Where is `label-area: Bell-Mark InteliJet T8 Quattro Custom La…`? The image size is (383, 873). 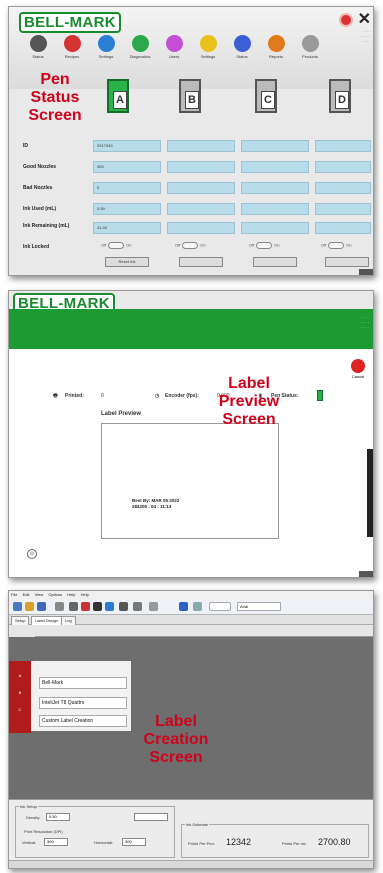 label-area: Bell-Mark InteliJet T8 Quattro Custom La… is located at coordinates (81, 696).